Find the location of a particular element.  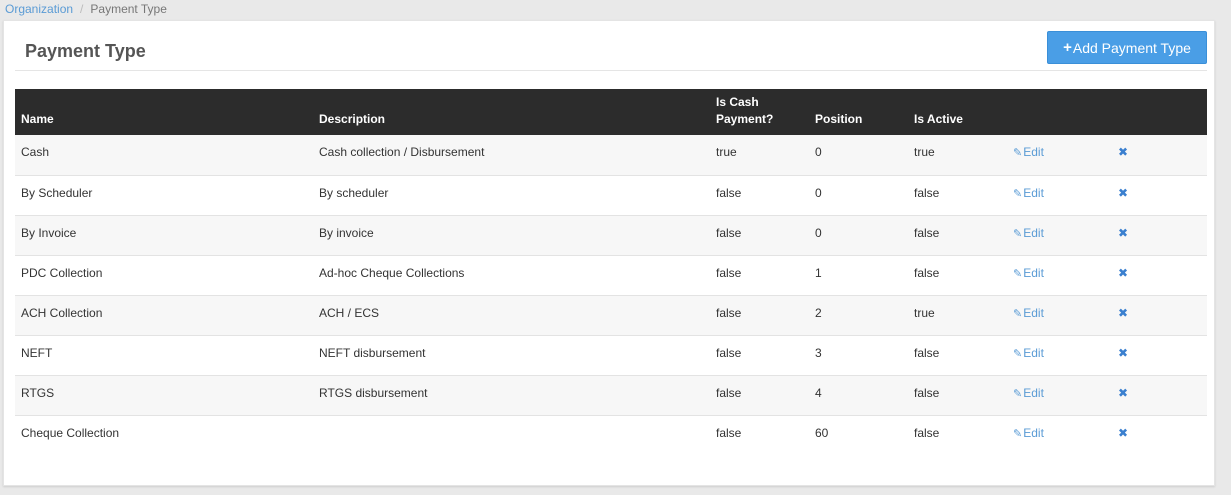

add-payment-type-label: Add Payment Type is located at coordinates (1131, 47).